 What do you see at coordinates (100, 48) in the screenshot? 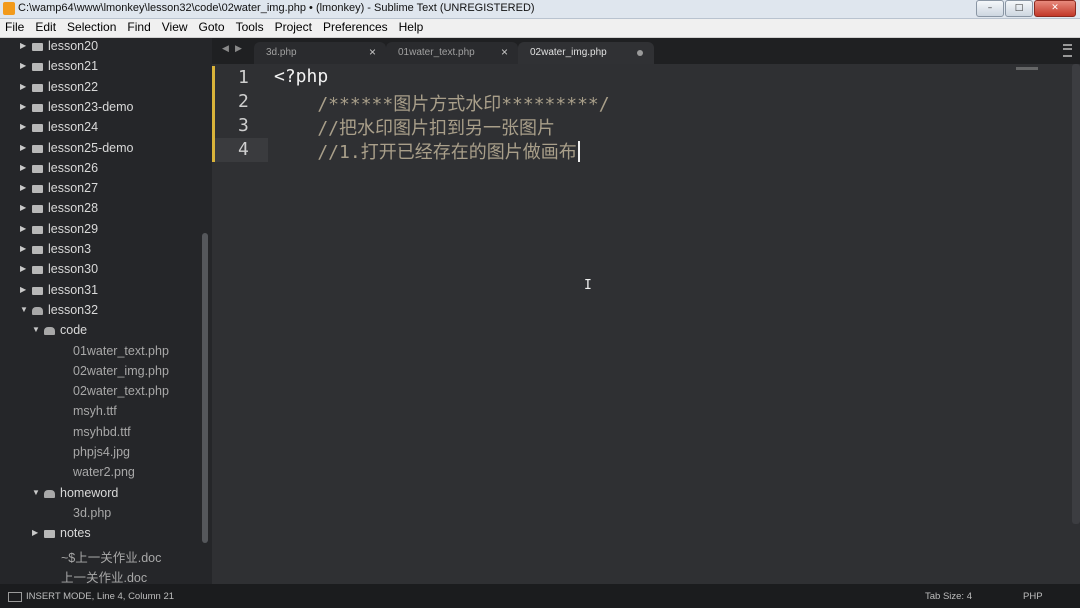
I see `sidebar-folder-item: ▶ lesson20` at bounding box center [100, 48].